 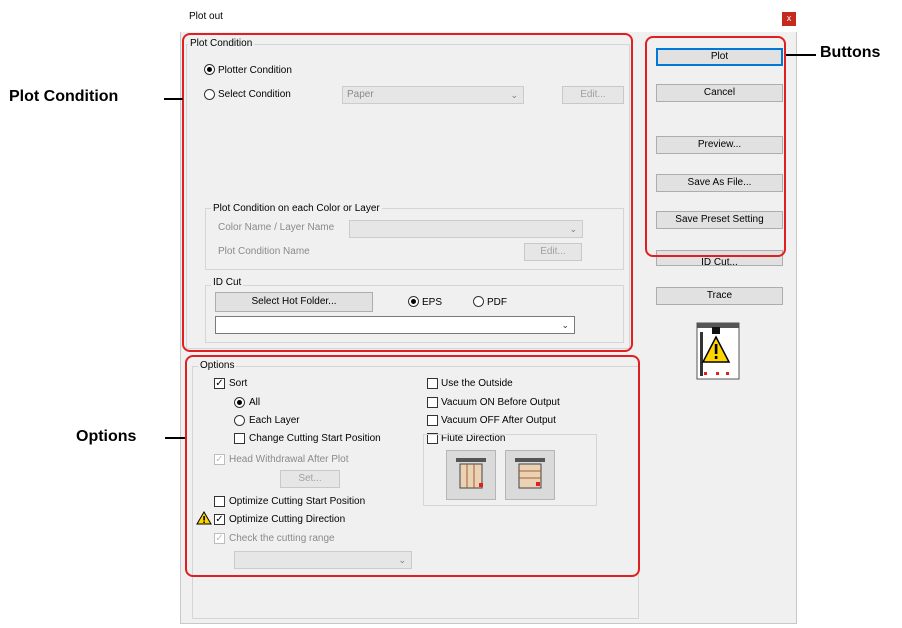 What do you see at coordinates (789, 19) in the screenshot?
I see `close-button: x` at bounding box center [789, 19].